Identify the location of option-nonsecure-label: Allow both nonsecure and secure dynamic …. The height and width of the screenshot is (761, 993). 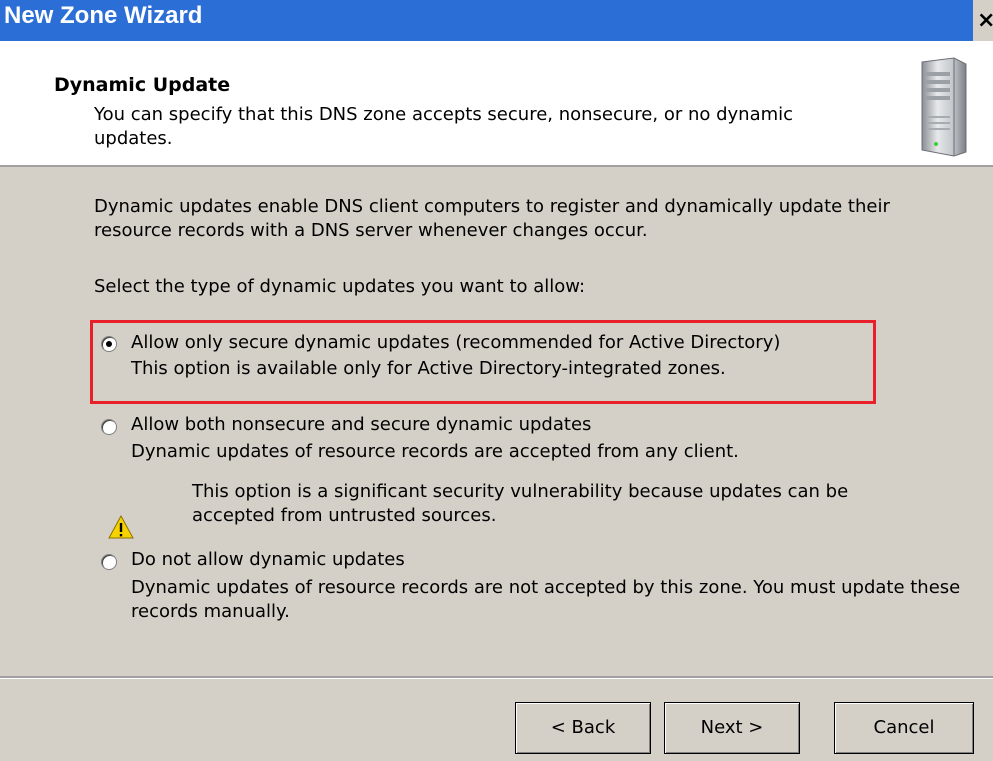
(361, 425).